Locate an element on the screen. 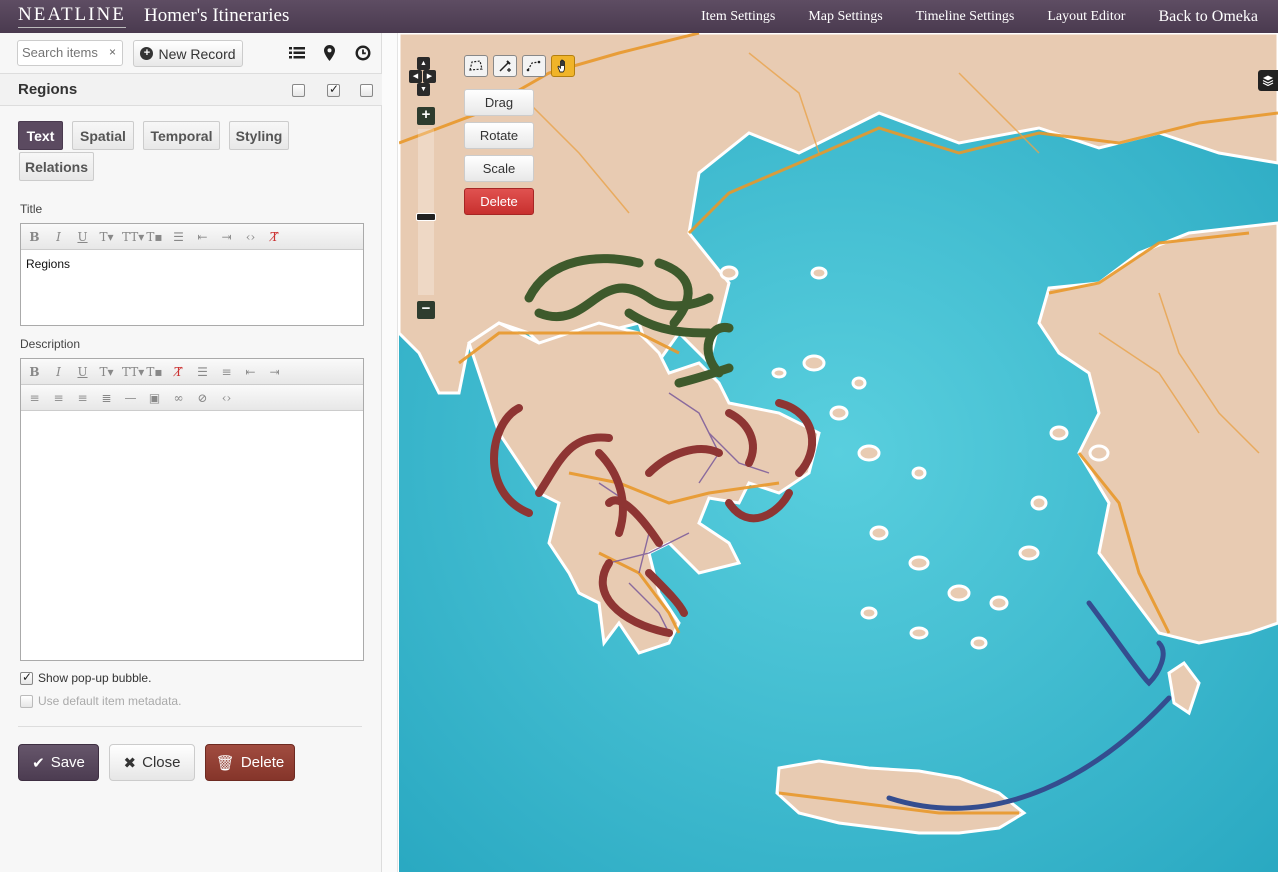 This screenshot has width=1278, height=872. justify-icon: ≣ is located at coordinates (106, 398).